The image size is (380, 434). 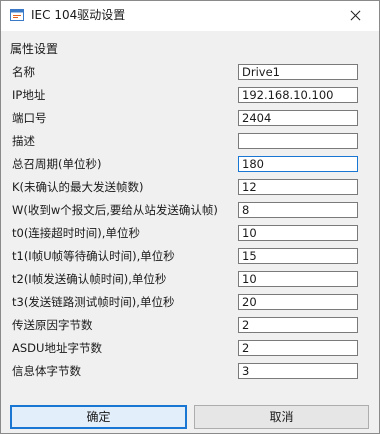 What do you see at coordinates (29, 118) in the screenshot?
I see `property-label: 端口号` at bounding box center [29, 118].